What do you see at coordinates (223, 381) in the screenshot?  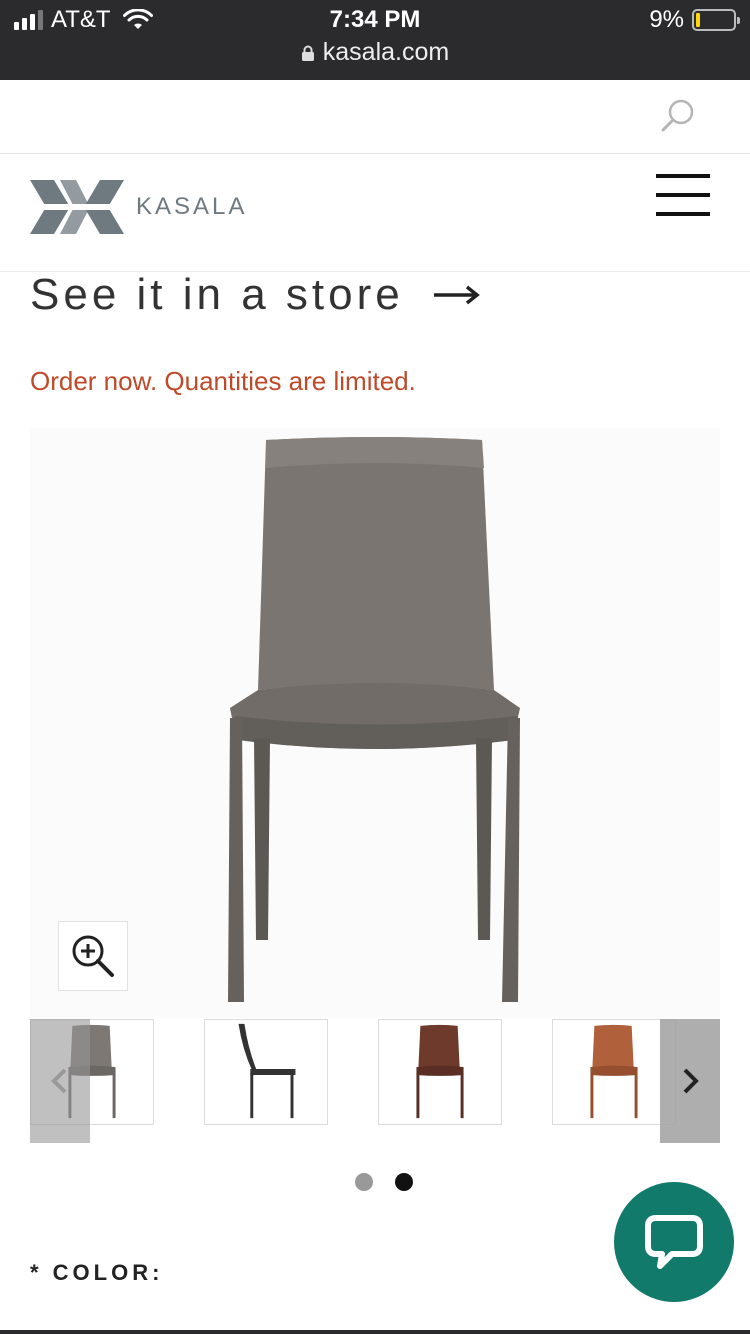 I see `limited-quantity-notice: Order now. Quantities are limited.` at bounding box center [223, 381].